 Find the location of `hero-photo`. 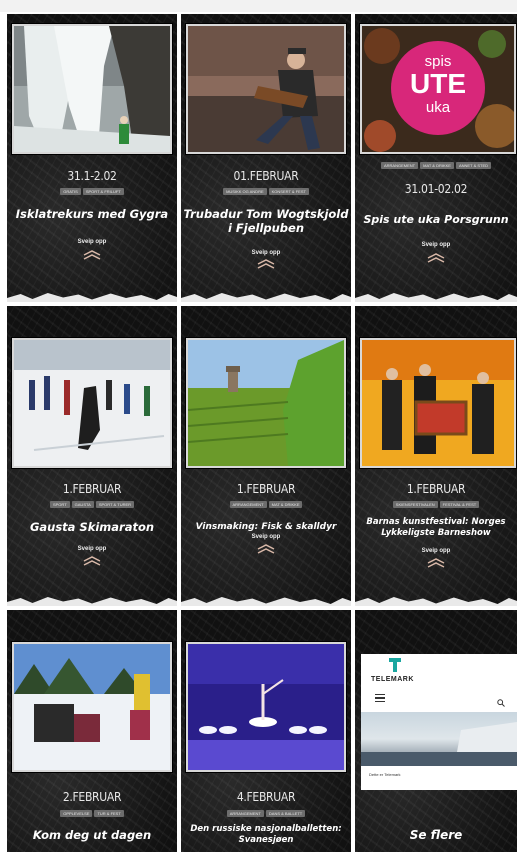

hero-photo is located at coordinates (439, 739).